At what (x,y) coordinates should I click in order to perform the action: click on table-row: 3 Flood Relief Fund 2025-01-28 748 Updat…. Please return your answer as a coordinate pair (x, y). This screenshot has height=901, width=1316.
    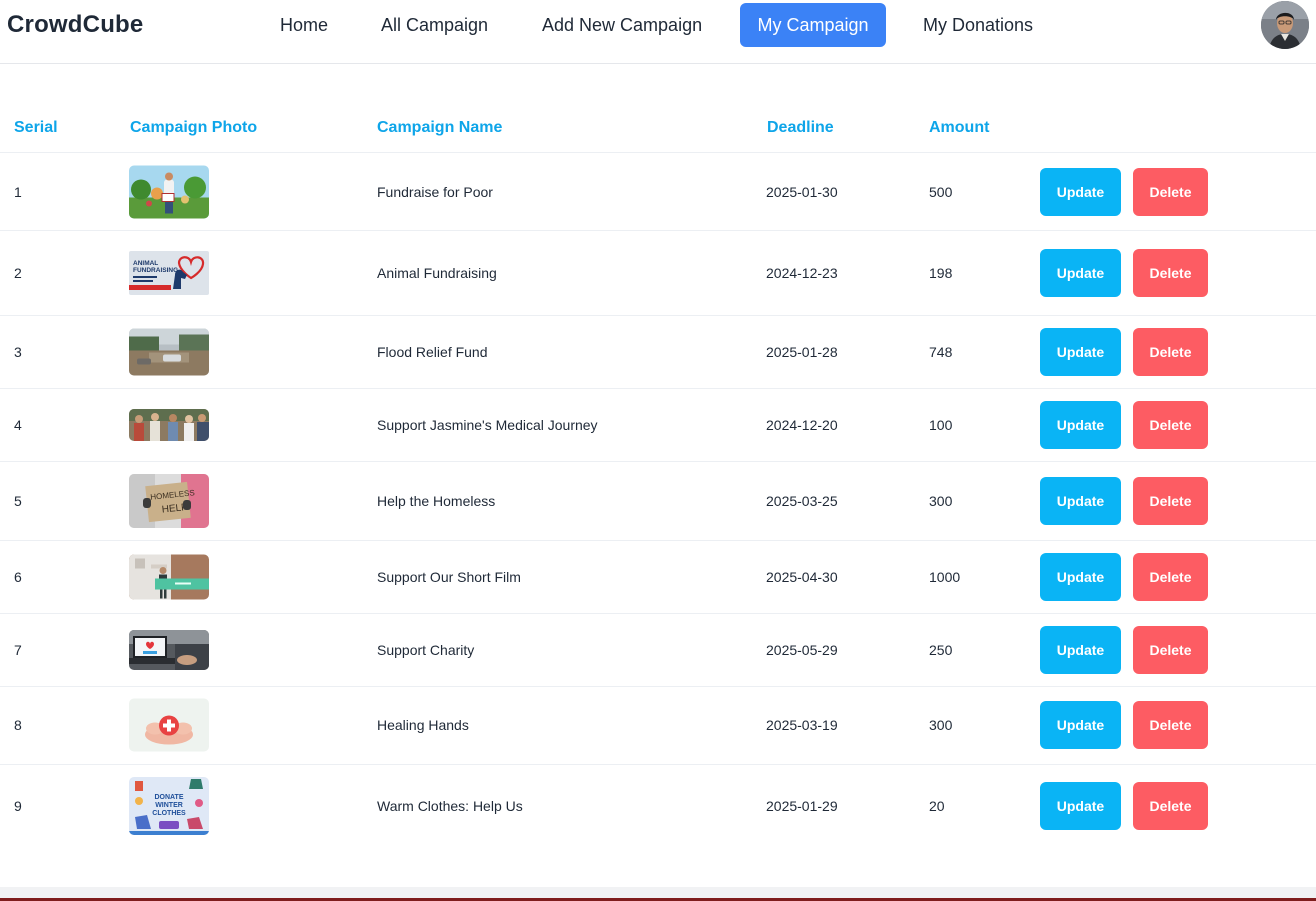
    Looking at the image, I should click on (658, 352).